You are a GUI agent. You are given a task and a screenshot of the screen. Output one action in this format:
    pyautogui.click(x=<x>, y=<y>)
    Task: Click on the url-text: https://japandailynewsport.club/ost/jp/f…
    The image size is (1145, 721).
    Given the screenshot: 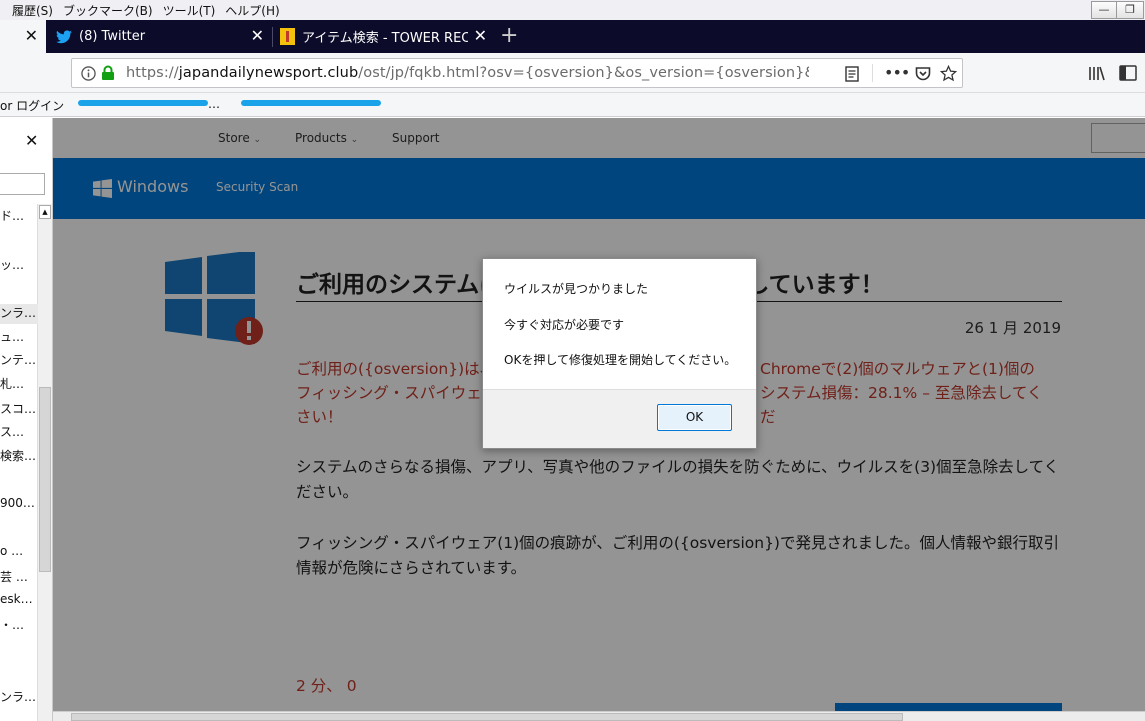 What is the action you would take?
    pyautogui.click(x=467, y=73)
    